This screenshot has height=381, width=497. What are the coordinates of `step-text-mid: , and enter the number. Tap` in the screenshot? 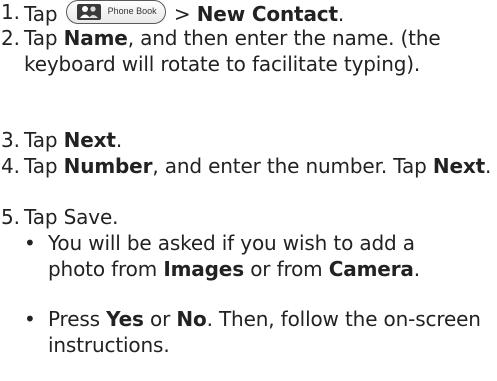 It's located at (289, 166).